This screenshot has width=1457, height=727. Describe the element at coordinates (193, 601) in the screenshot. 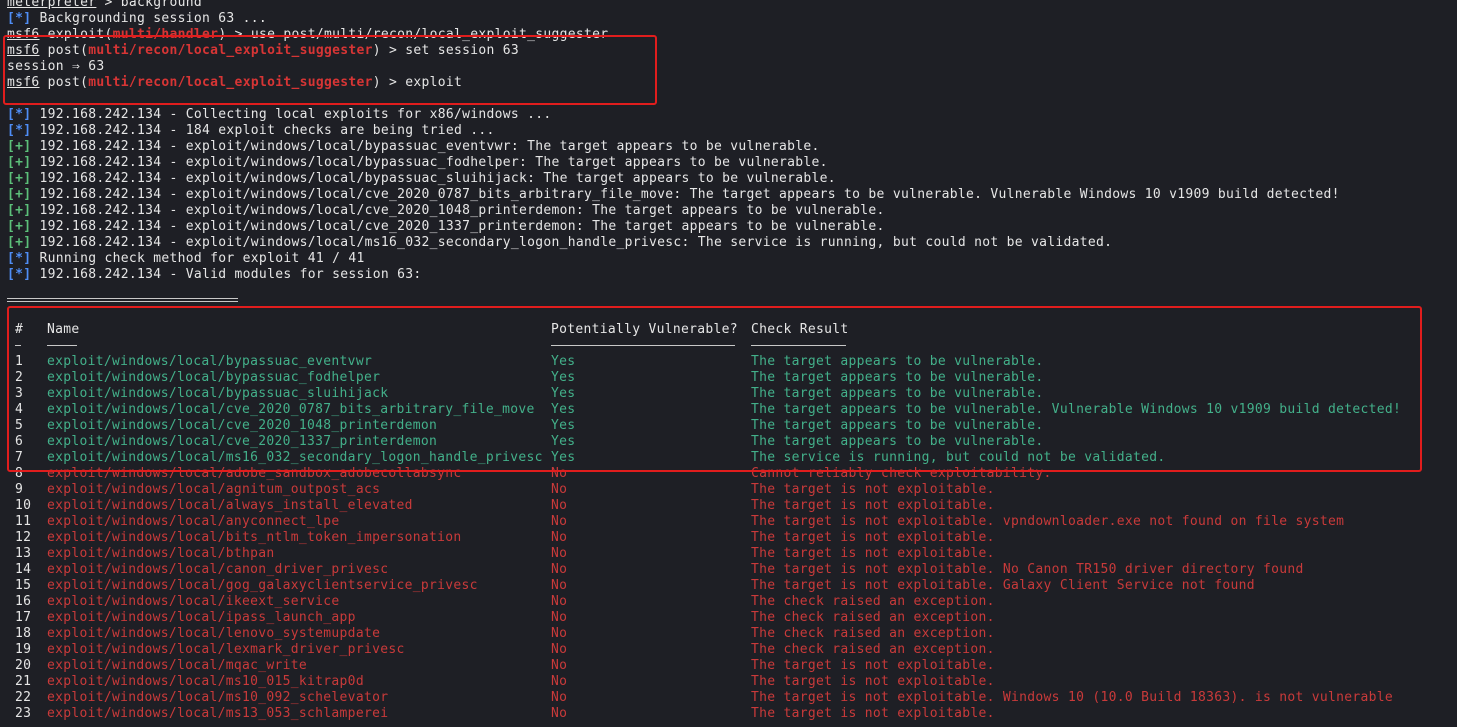

I see `module-name: exploit/windows/local/ikeext_service` at that location.